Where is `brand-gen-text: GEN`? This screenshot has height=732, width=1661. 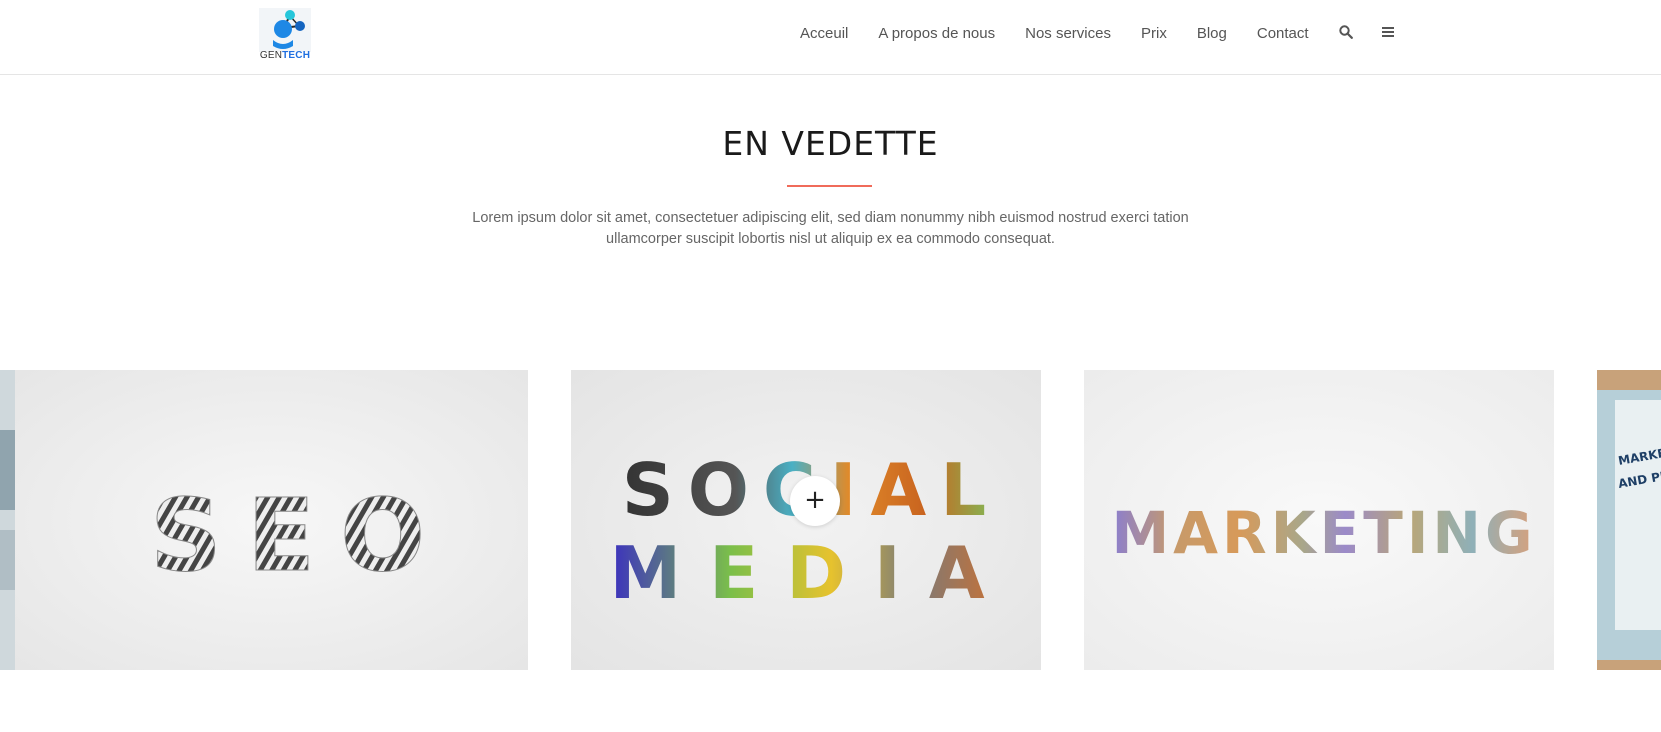 brand-gen-text: GEN is located at coordinates (271, 55).